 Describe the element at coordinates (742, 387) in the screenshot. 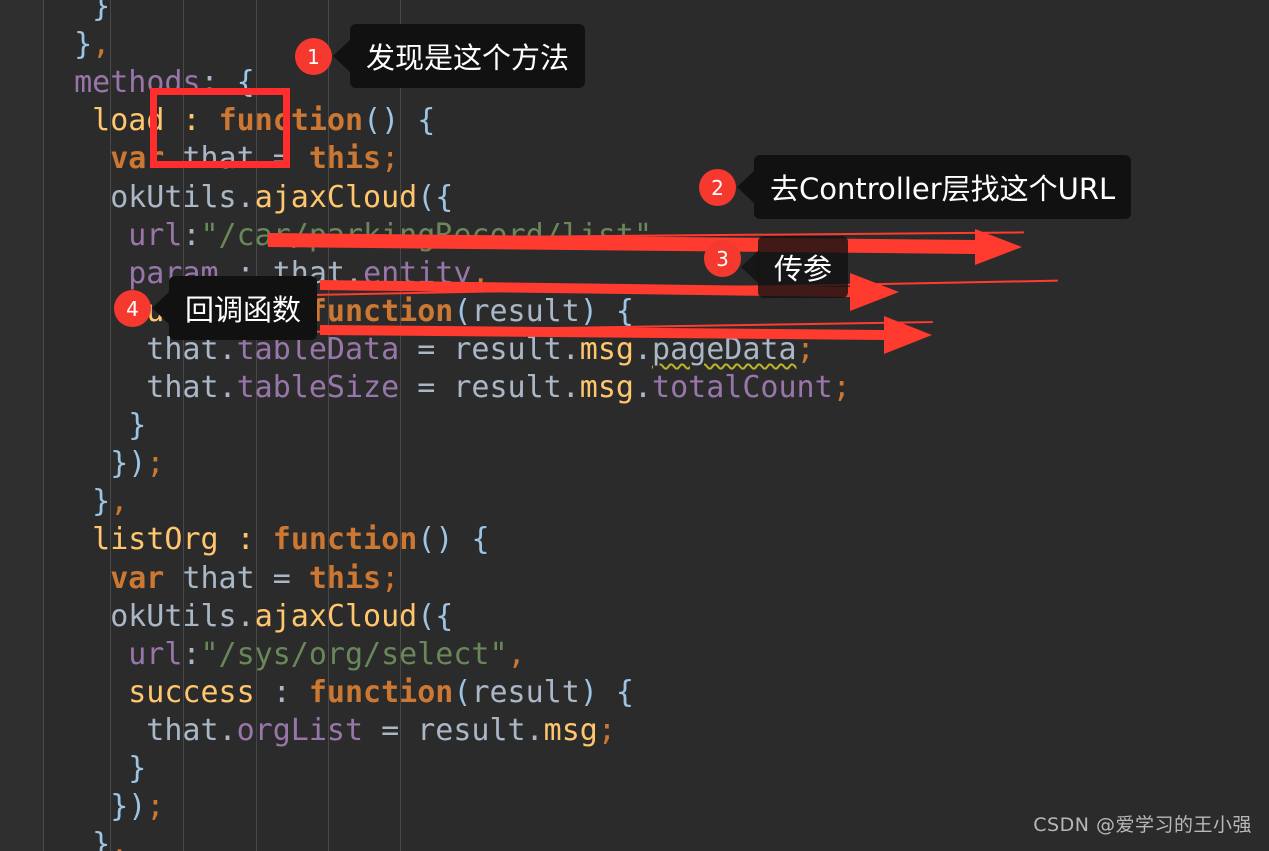

I see `code-token: totalCount` at that location.